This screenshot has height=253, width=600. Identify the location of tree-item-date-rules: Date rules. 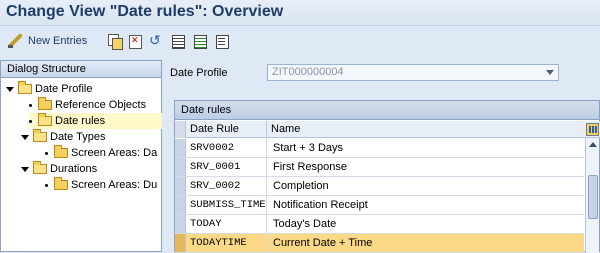
(95, 121).